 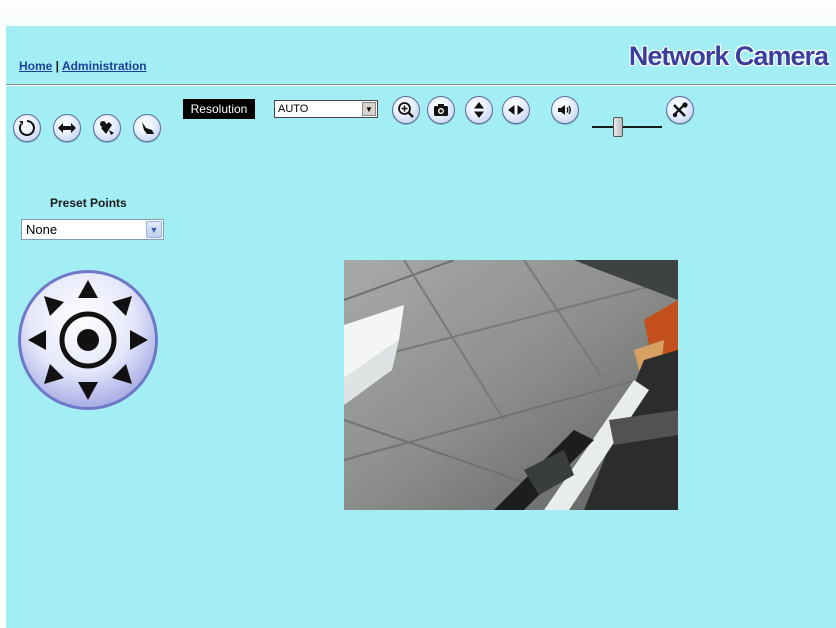 I want to click on rotate-button, so click(x=27, y=128).